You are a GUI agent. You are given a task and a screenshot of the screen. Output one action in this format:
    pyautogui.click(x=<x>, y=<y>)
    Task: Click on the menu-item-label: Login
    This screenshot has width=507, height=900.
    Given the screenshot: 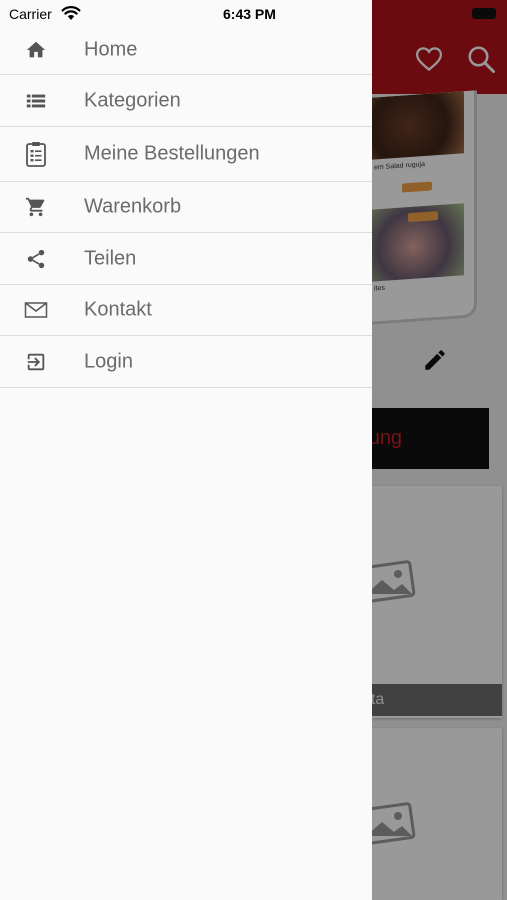 What is the action you would take?
    pyautogui.click(x=108, y=361)
    